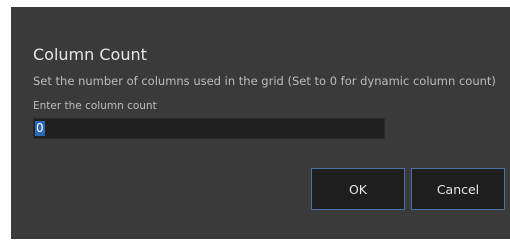  What do you see at coordinates (90, 54) in the screenshot?
I see `dialog-title: Column Count` at bounding box center [90, 54].